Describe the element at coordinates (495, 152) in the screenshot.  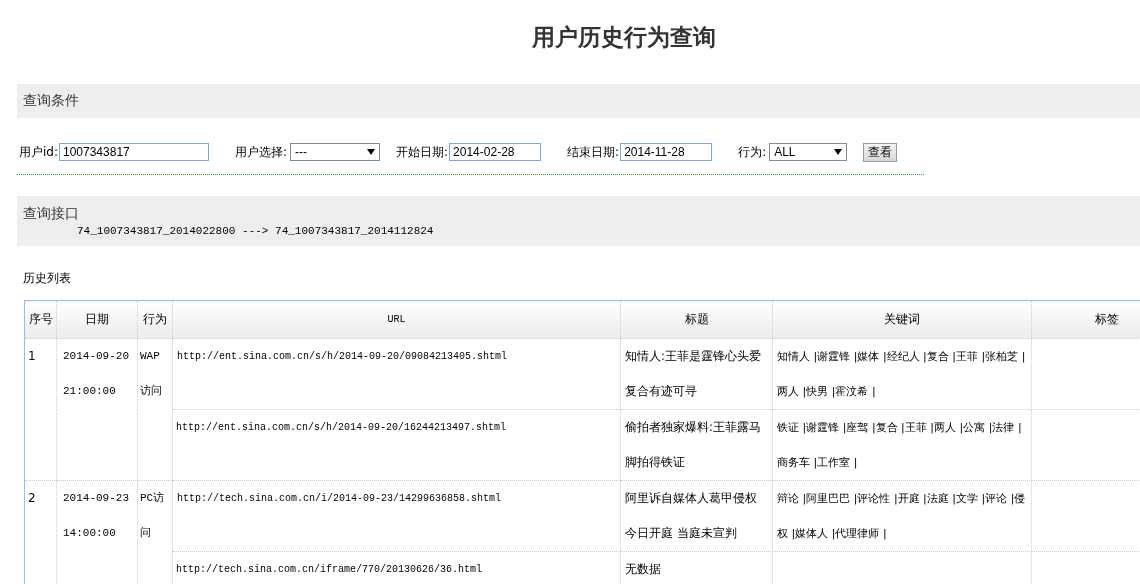
I see `start-date-field: 2014-02-28` at that location.